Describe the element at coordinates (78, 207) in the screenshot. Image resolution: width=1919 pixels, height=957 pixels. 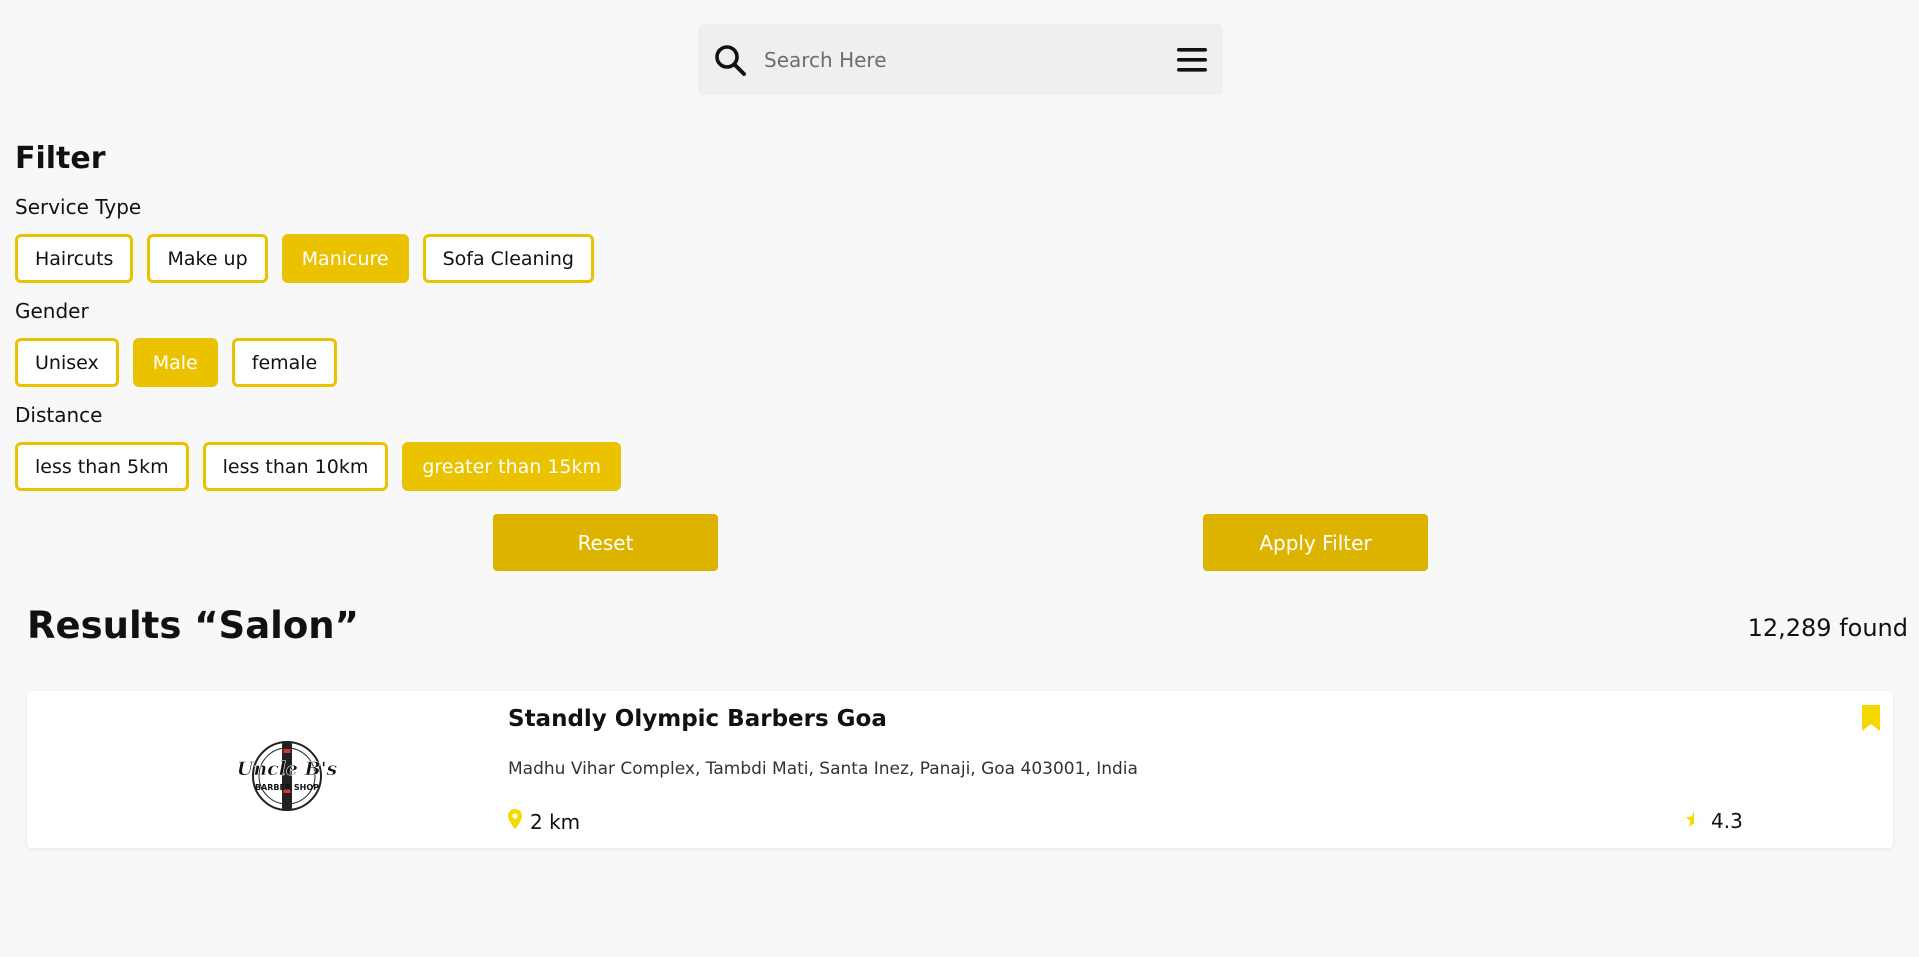
I see `service-type-label: Service Type` at that location.